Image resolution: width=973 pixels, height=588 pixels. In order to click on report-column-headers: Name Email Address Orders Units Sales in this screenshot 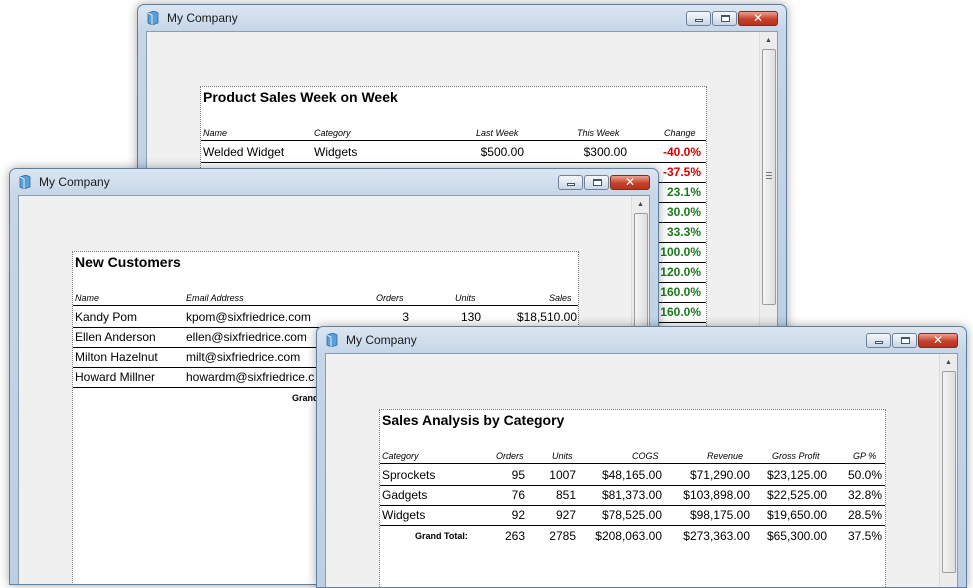, I will do `click(325, 299)`.